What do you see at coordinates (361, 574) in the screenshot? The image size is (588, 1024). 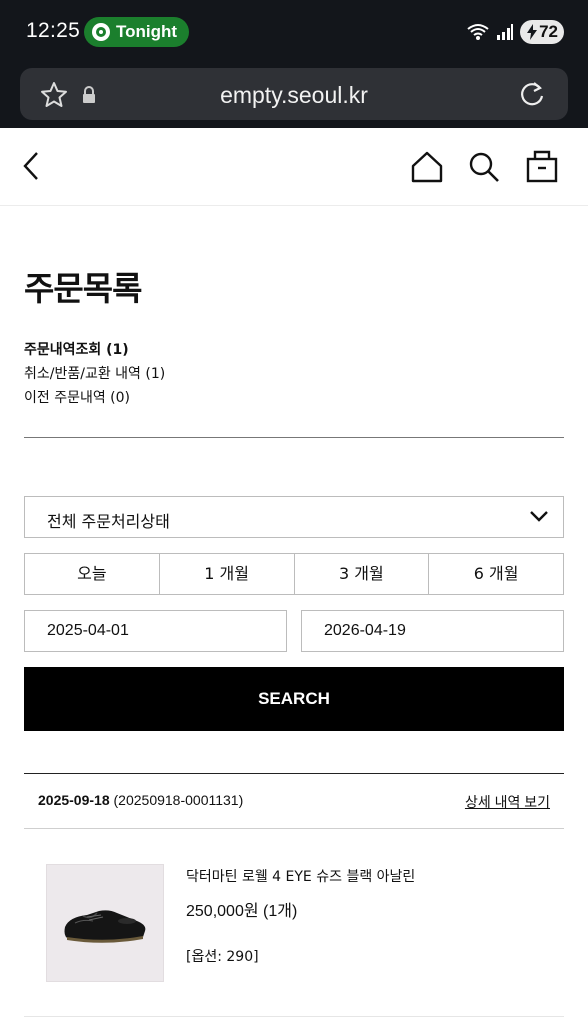 I see `period-3m-button: 3 개월` at bounding box center [361, 574].